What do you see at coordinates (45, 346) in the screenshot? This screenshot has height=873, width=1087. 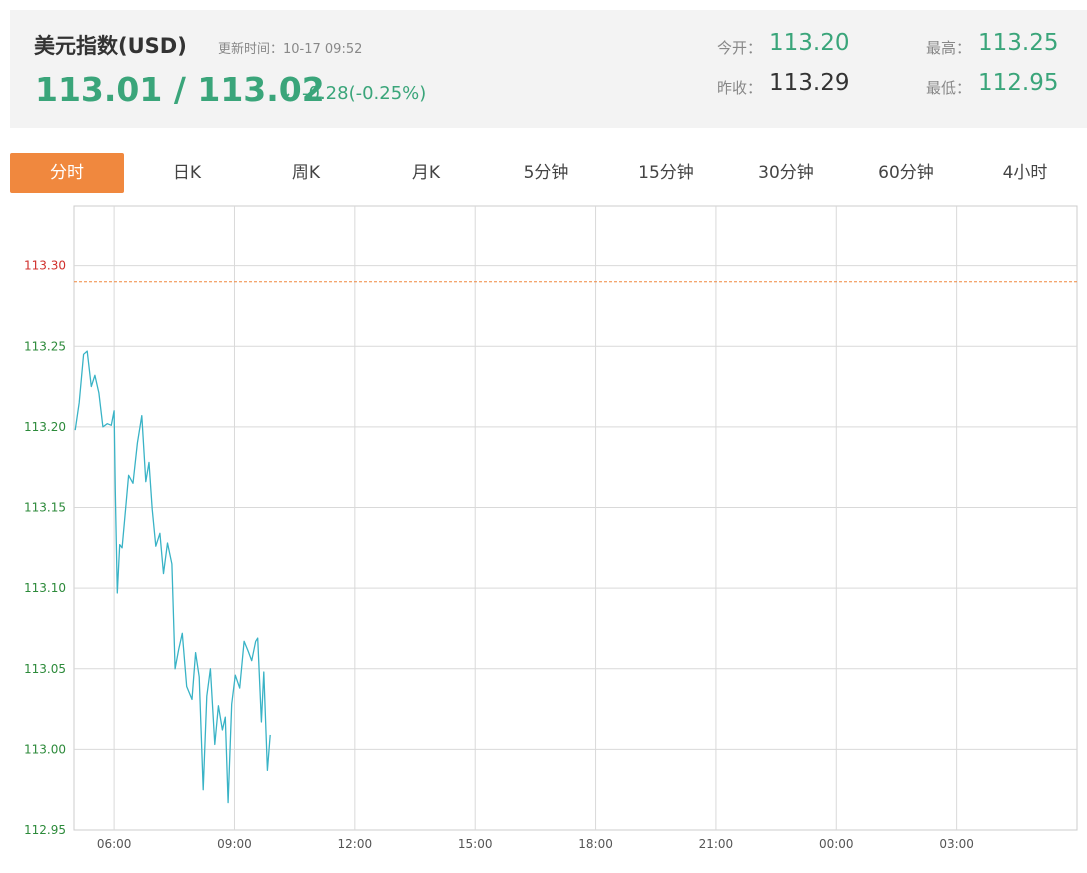 I see `y-tick-label: 113.25` at bounding box center [45, 346].